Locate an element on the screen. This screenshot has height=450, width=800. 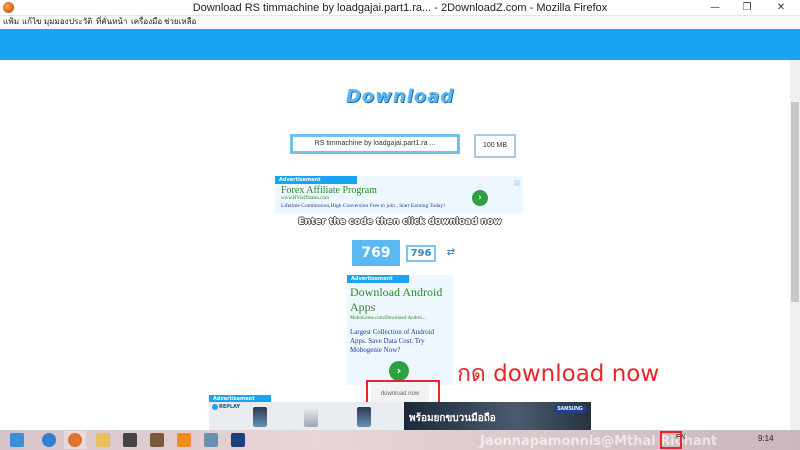
taskbar-item-ie is located at coordinates (49, 440).